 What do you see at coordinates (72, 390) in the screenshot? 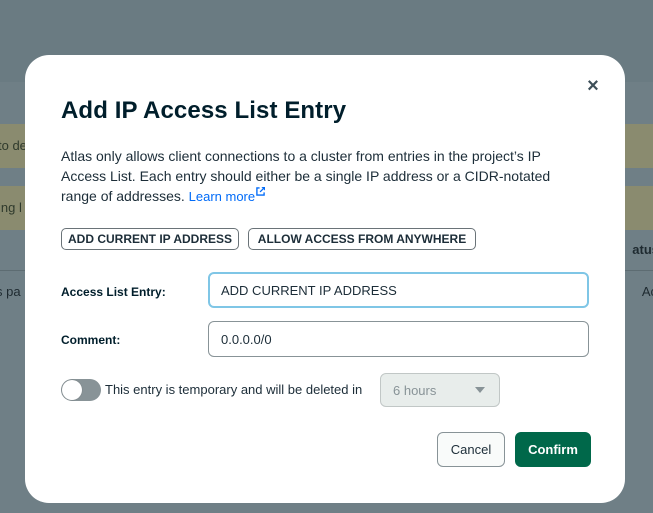
I see `toggle-knob` at bounding box center [72, 390].